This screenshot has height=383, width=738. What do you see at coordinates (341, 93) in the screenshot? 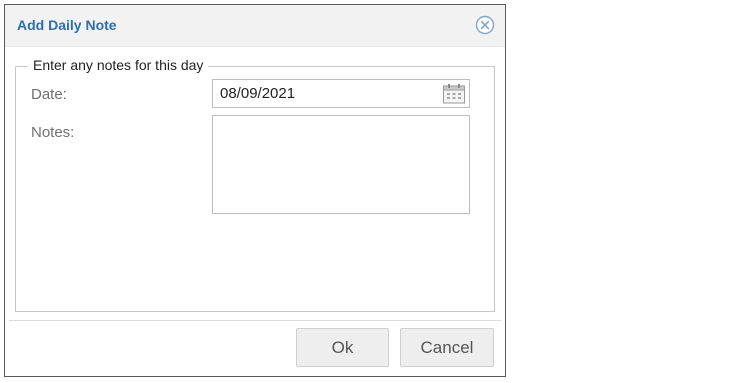
I see `date-input: 08/09/2021` at bounding box center [341, 93].